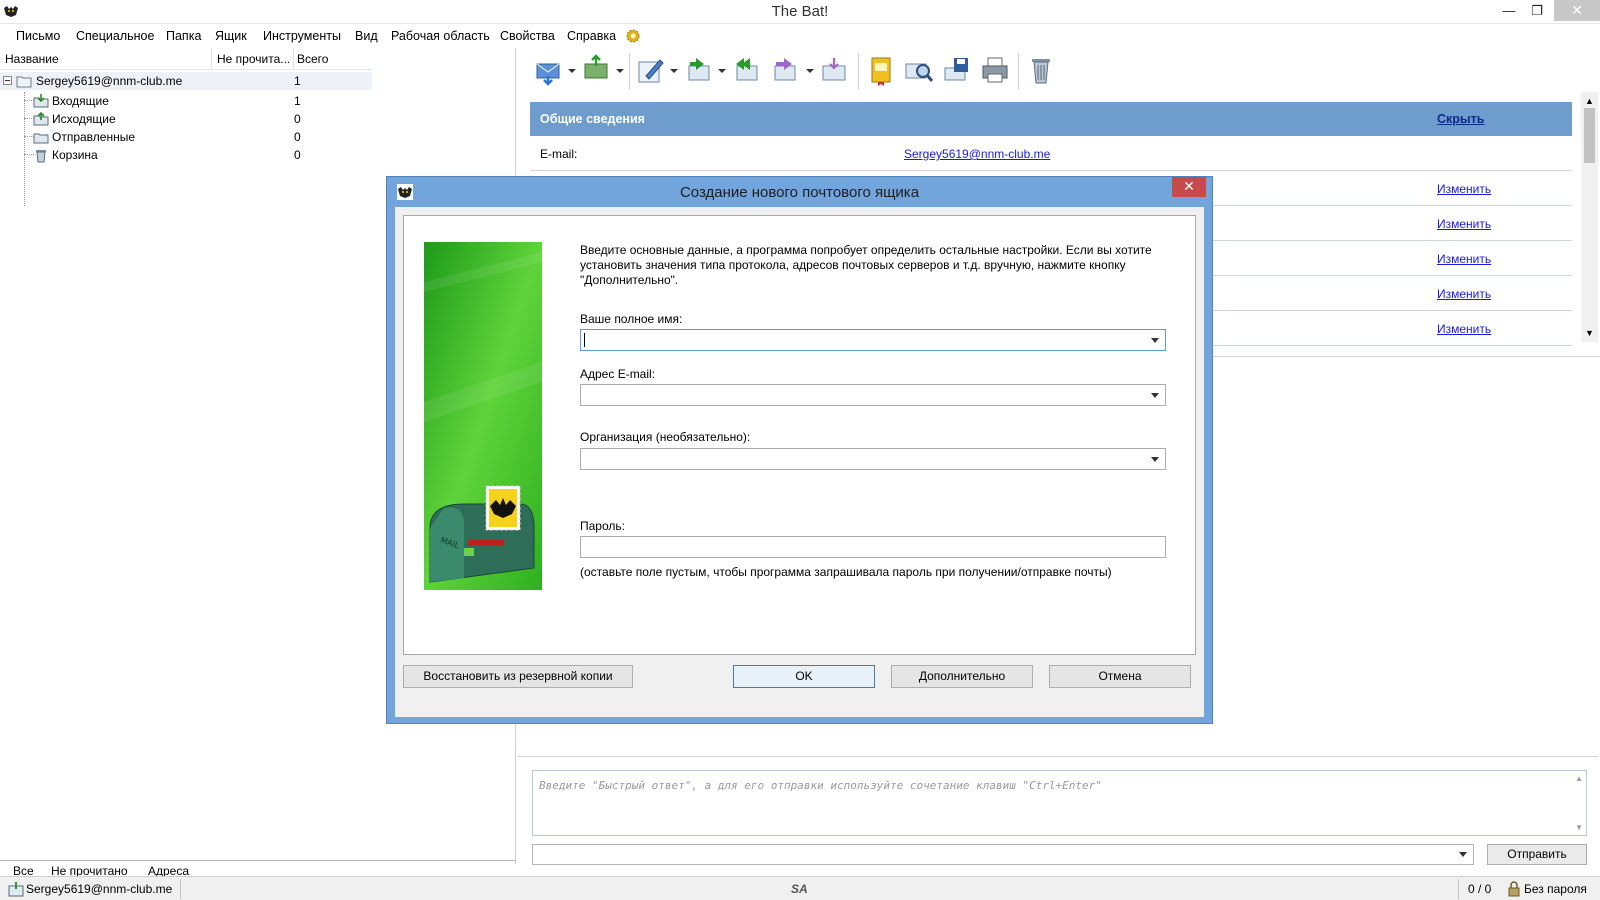 The height and width of the screenshot is (900, 1600). Describe the element at coordinates (1537, 12) in the screenshot. I see `restore-button: ❐` at that location.